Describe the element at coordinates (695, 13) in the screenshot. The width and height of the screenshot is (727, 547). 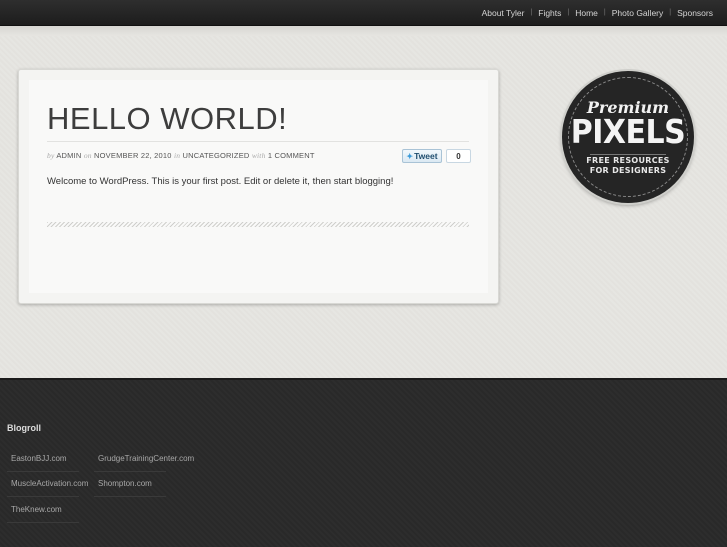
I see `nav-sponsors: Sponsors` at that location.